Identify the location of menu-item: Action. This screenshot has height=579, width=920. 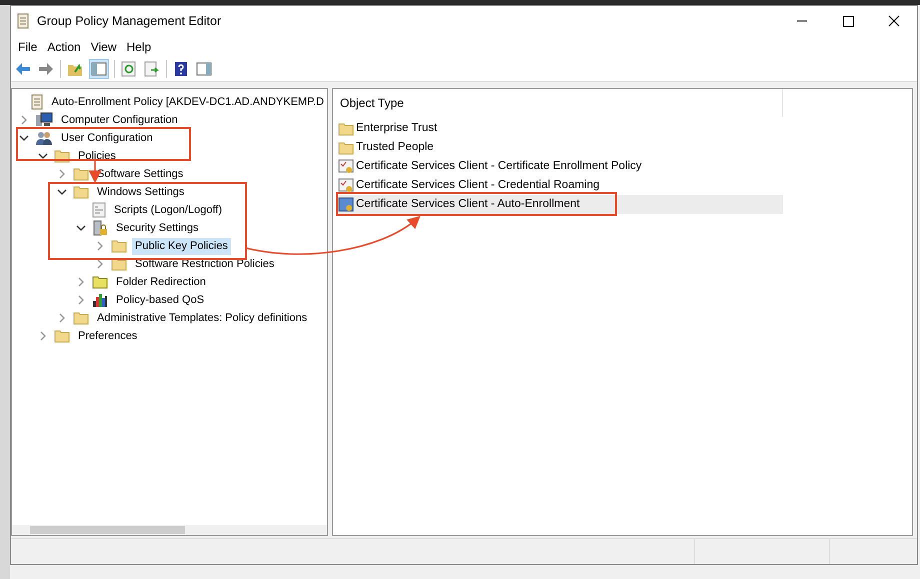
(64, 47).